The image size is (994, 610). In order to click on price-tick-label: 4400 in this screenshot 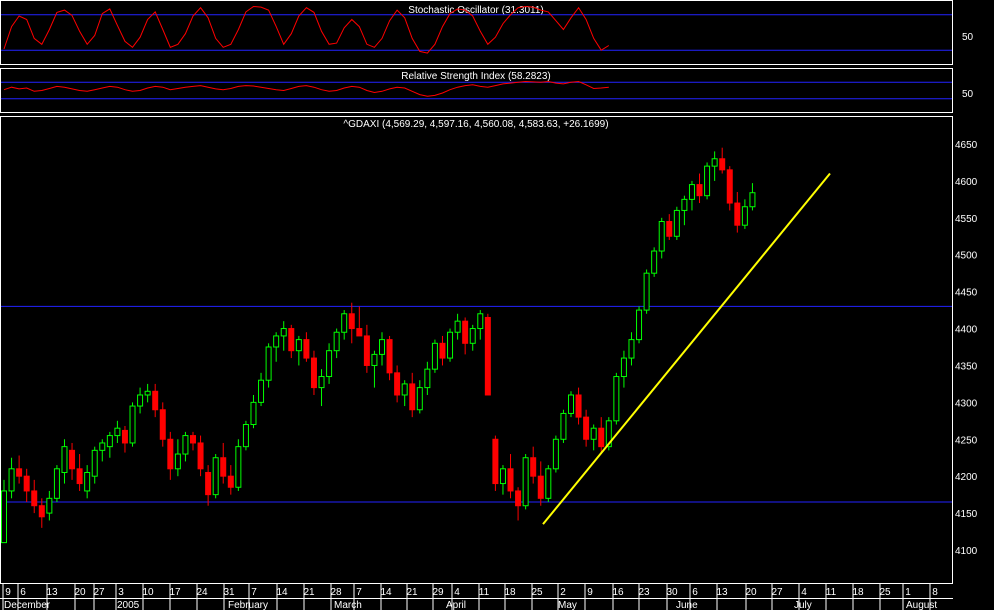, I will do `click(966, 330)`.